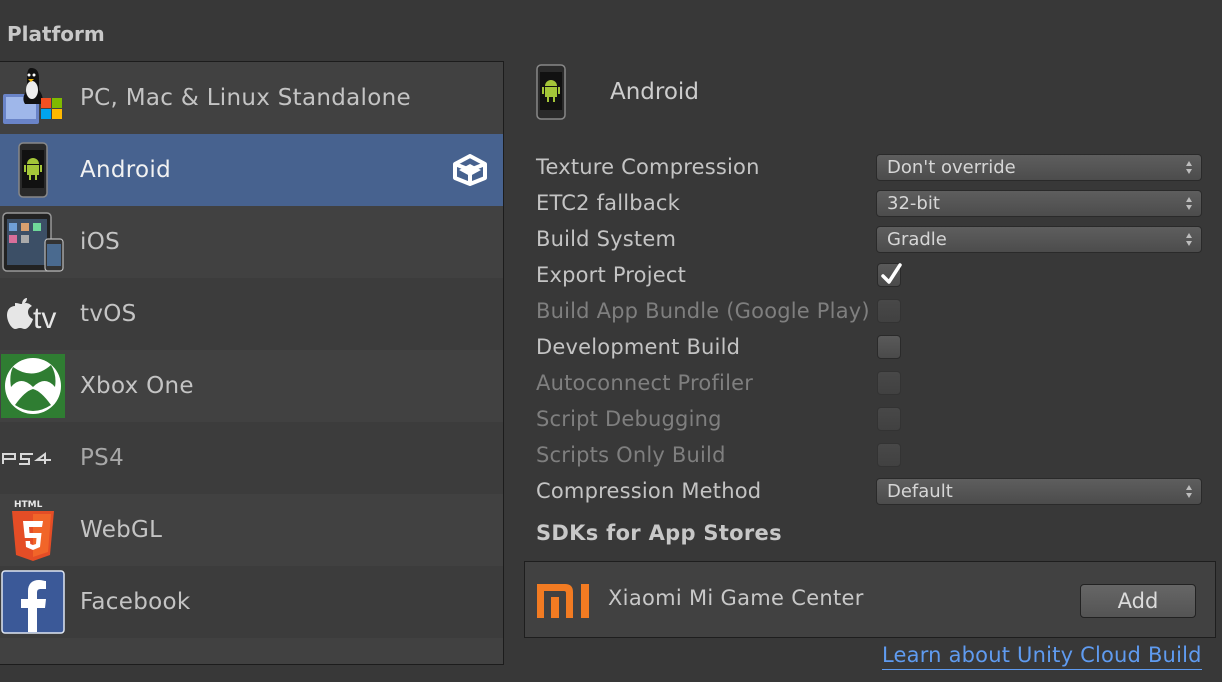 This screenshot has width=1222, height=682. Describe the element at coordinates (33, 386) in the screenshot. I see `xbox-icon` at that location.